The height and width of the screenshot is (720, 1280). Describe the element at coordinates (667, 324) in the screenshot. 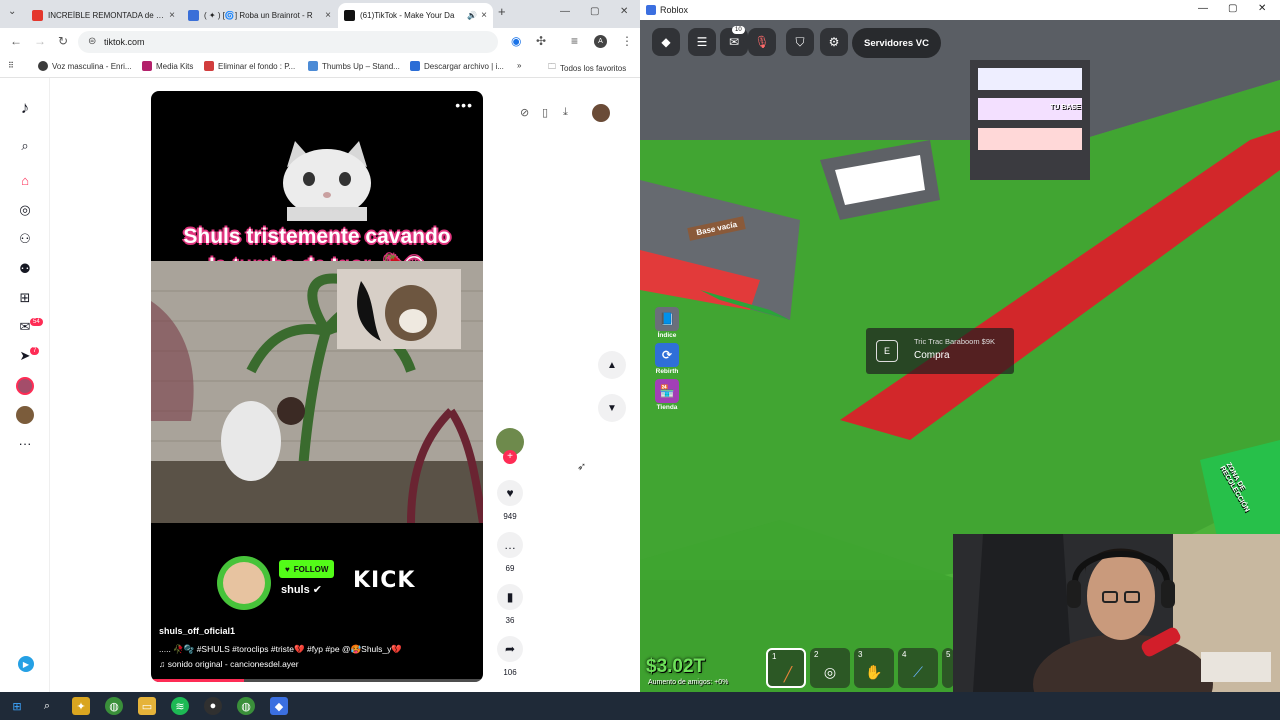

I see `index-button: 📘 Índice` at that location.